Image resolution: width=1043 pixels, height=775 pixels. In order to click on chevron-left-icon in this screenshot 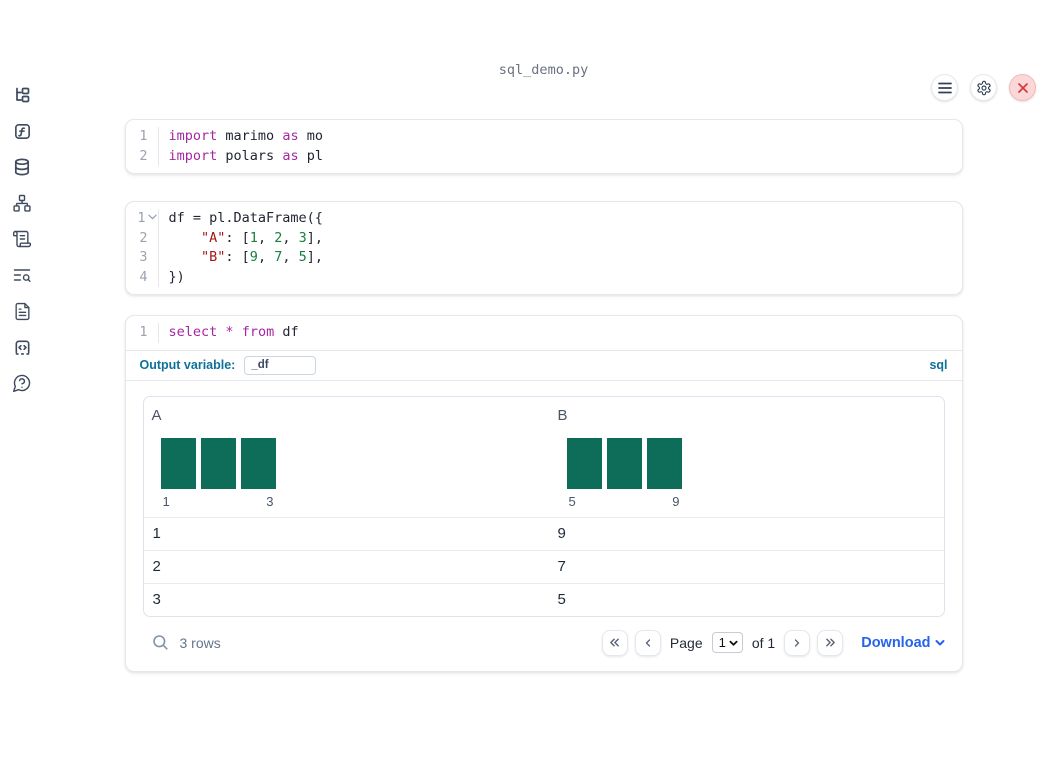, I will do `click(648, 643)`.